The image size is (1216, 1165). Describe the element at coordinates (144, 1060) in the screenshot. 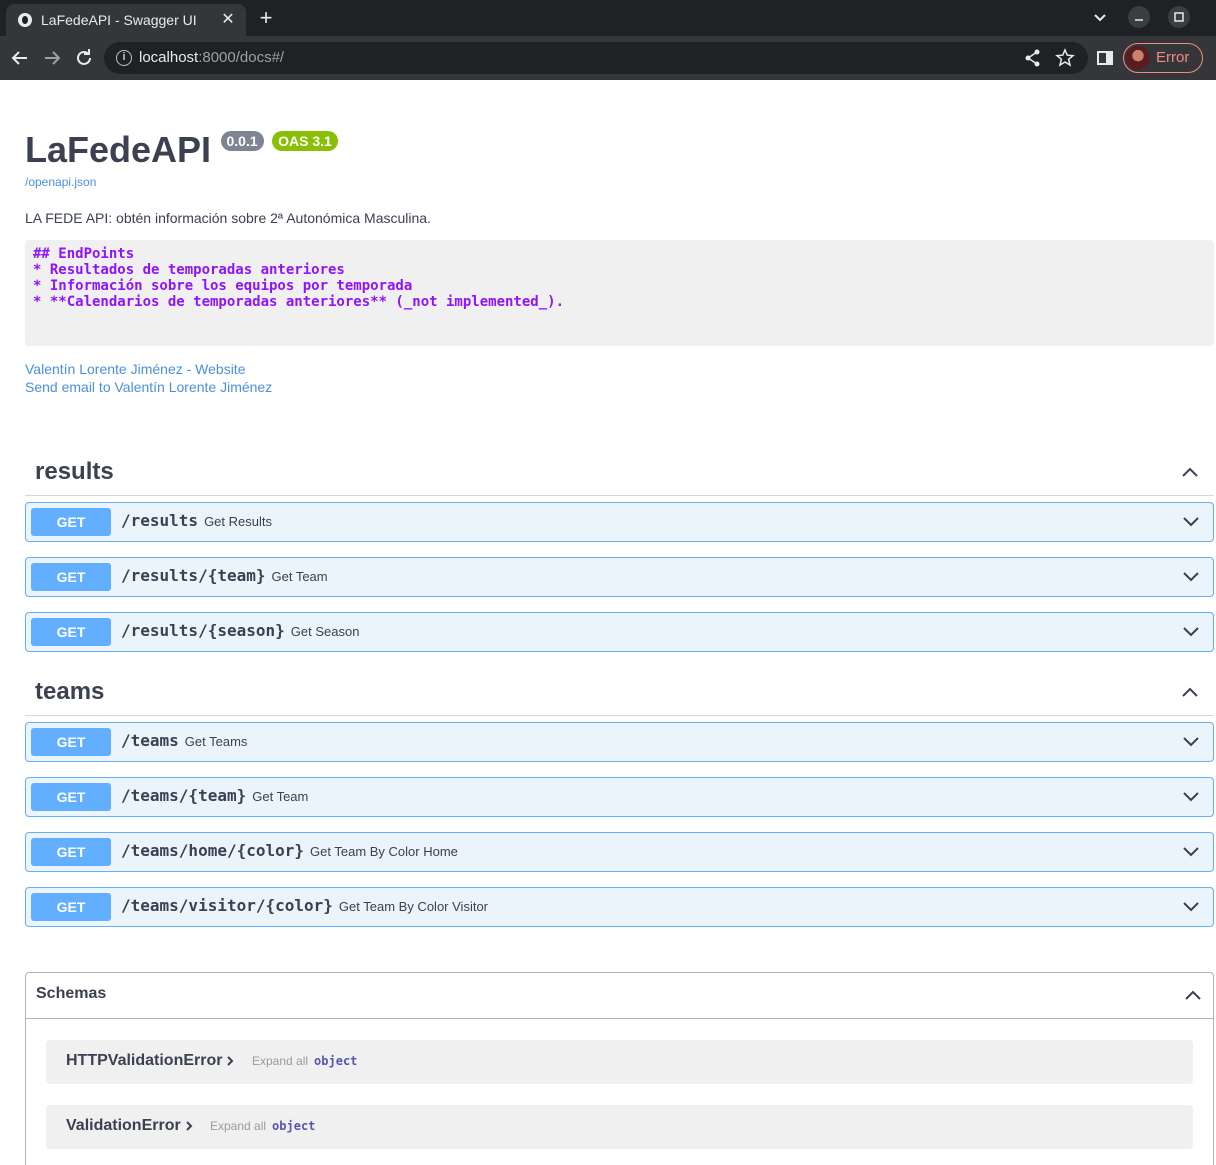

I see `model-name-text: HTTPValidationError` at that location.